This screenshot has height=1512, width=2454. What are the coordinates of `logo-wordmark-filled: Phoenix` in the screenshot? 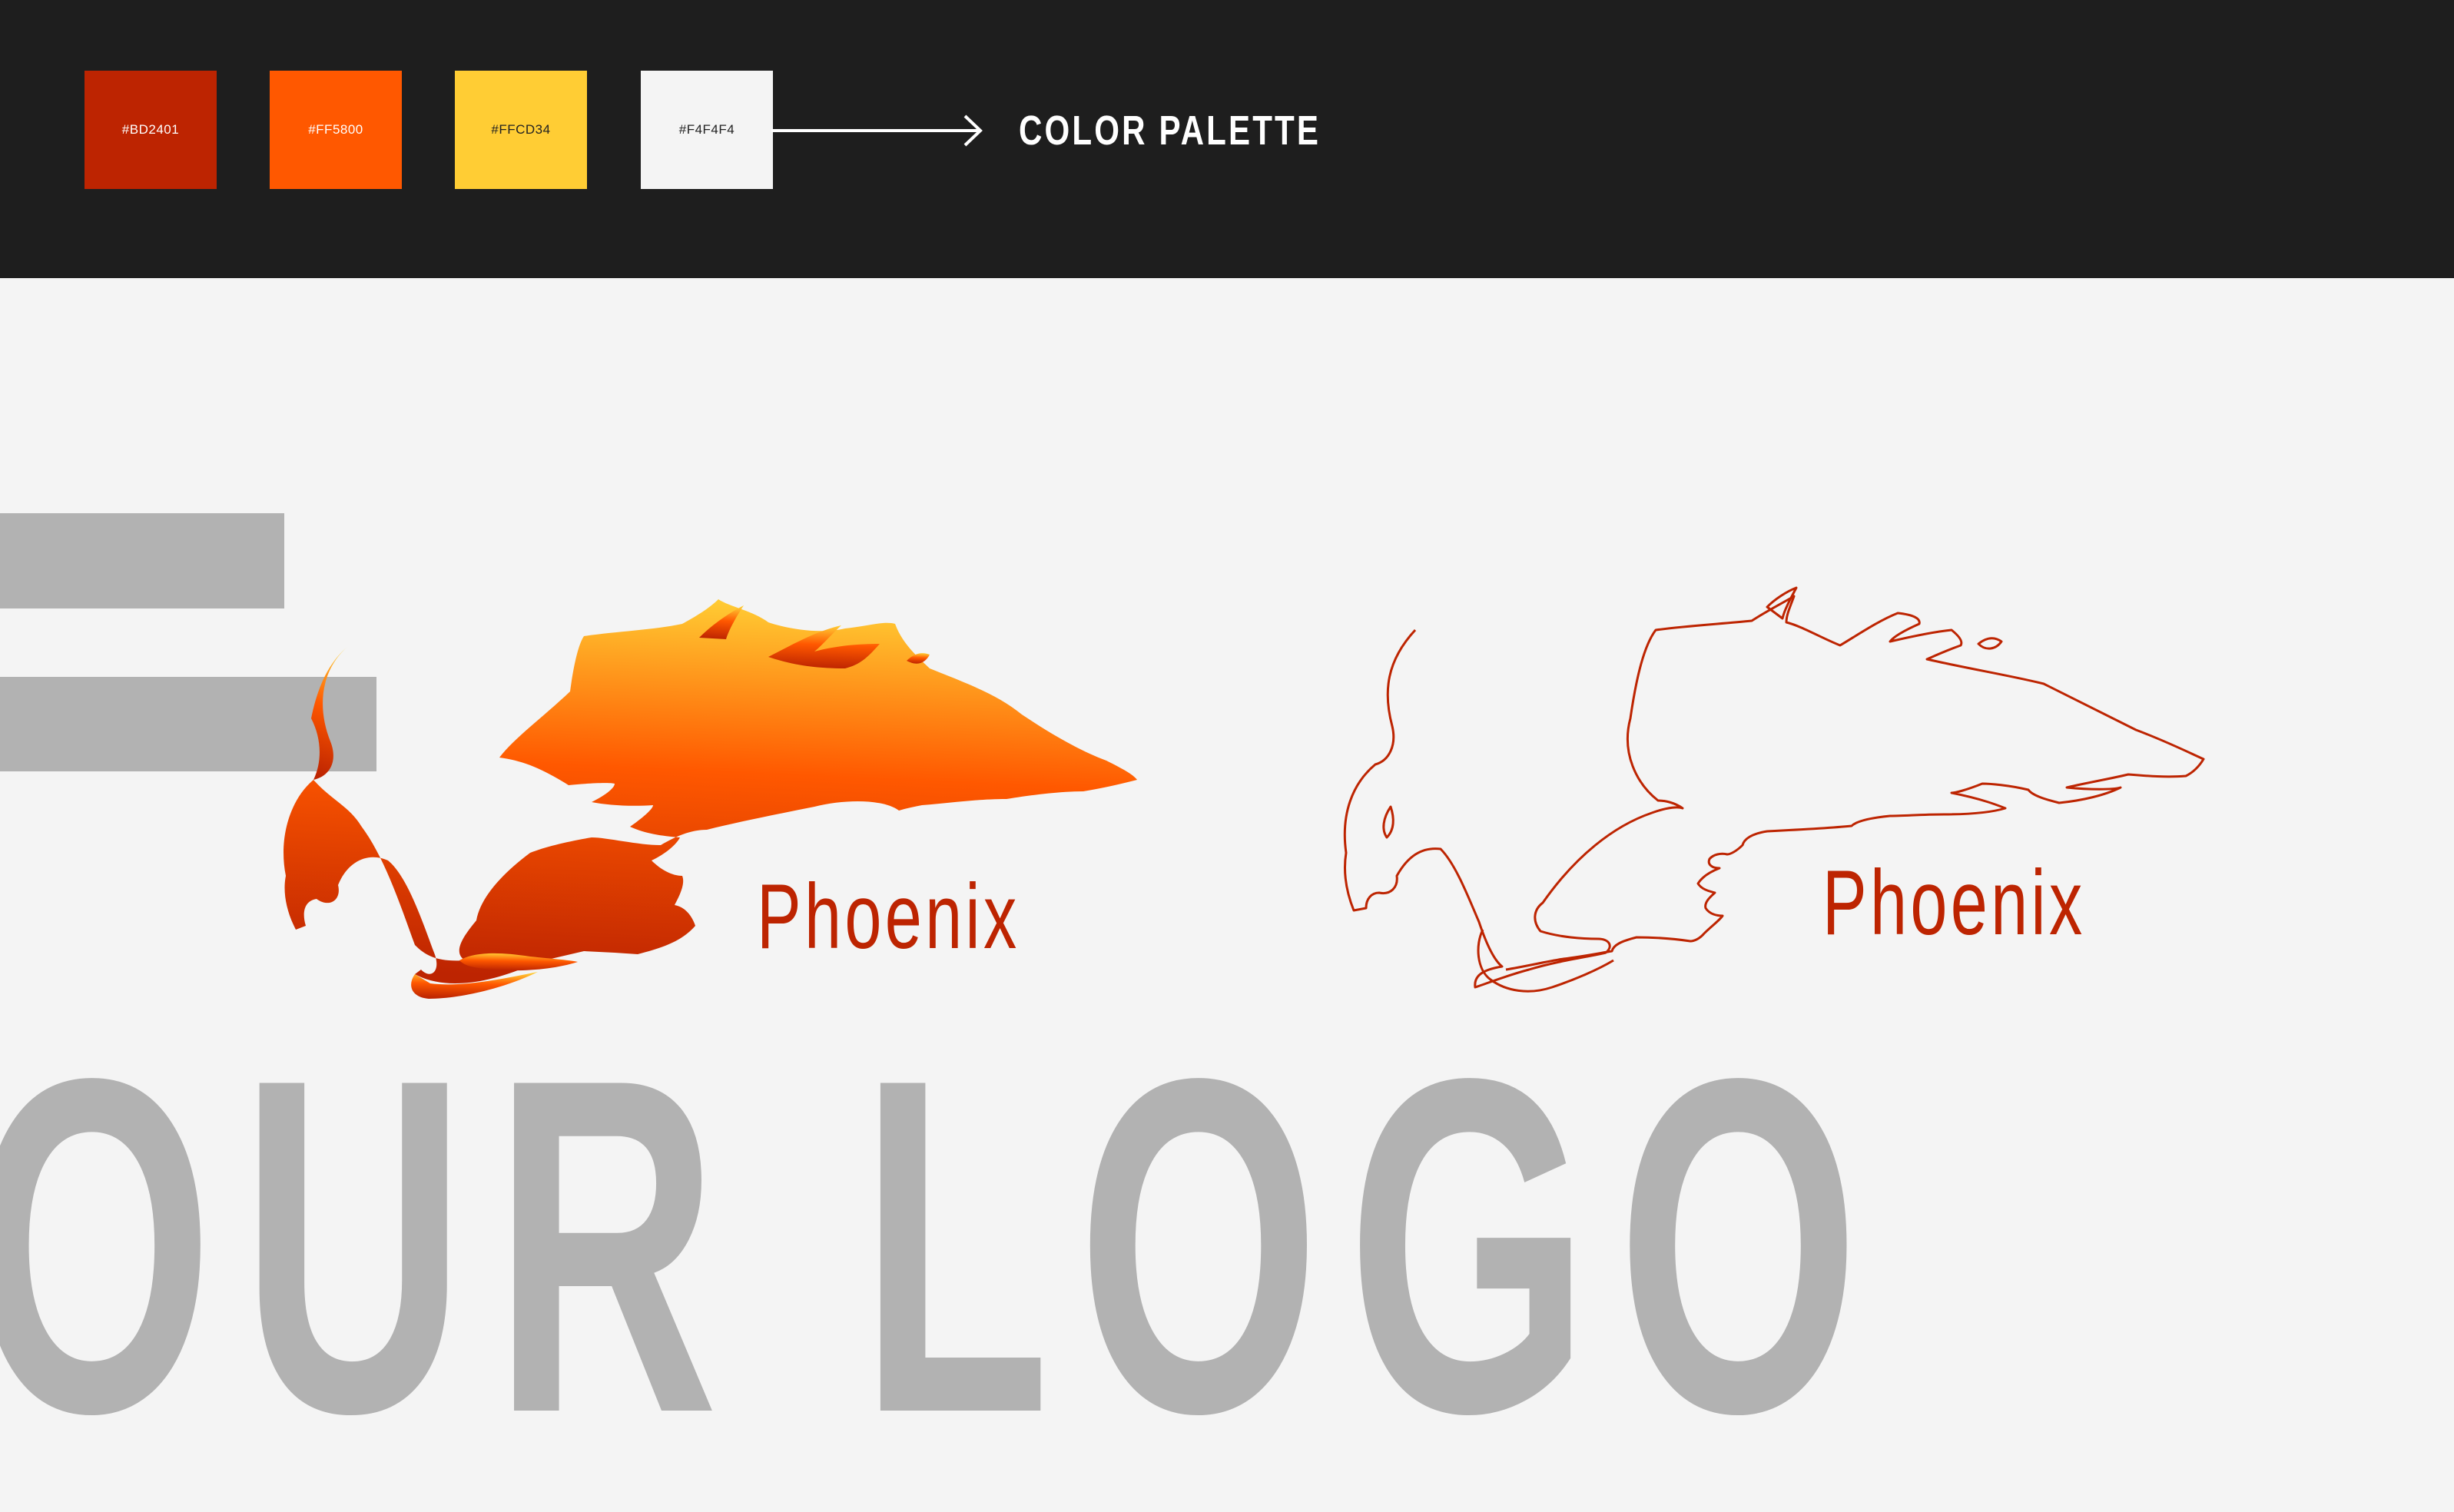 It's located at (888, 916).